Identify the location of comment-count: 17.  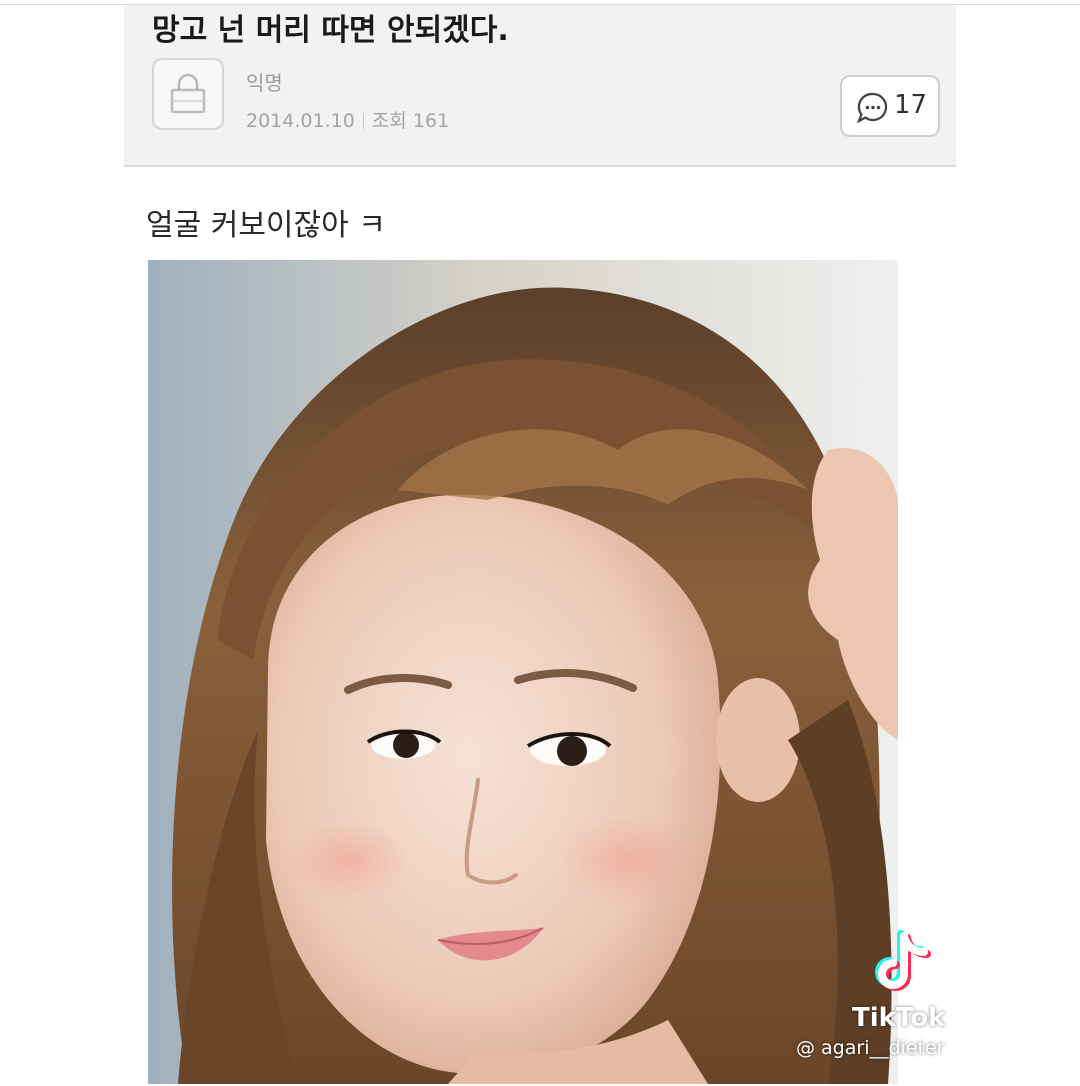
(911, 105).